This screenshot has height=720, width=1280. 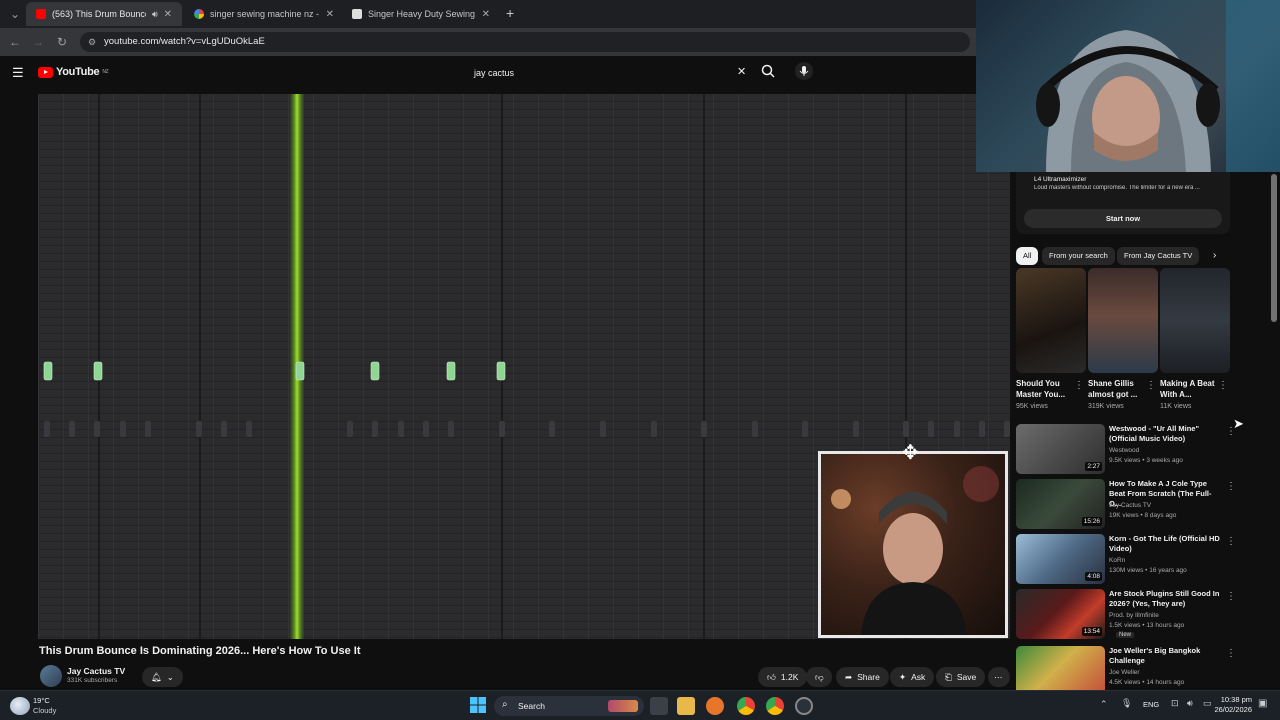 I want to click on ask-button: ✦ Ask, so click(x=912, y=677).